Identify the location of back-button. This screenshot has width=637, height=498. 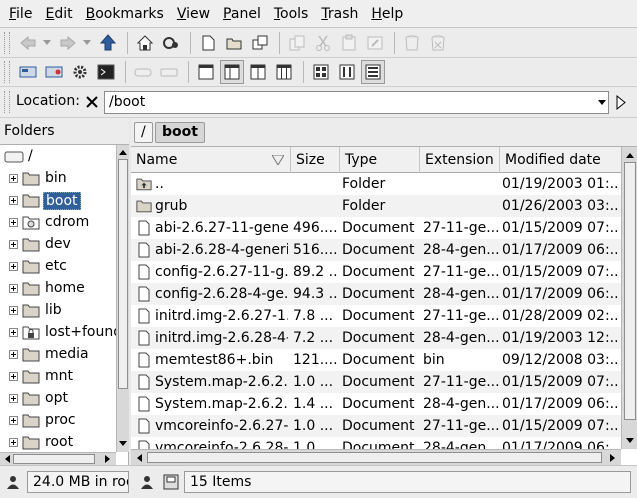
(28, 43).